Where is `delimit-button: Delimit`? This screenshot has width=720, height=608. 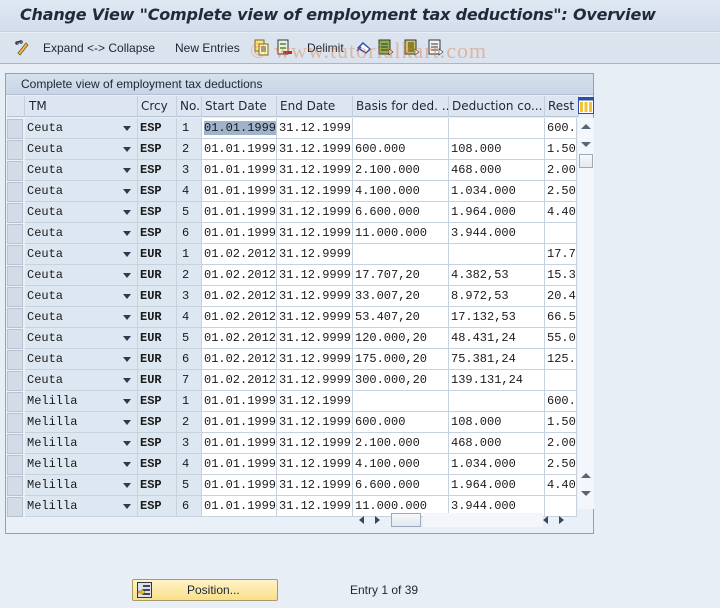 delimit-button: Delimit is located at coordinates (325, 48).